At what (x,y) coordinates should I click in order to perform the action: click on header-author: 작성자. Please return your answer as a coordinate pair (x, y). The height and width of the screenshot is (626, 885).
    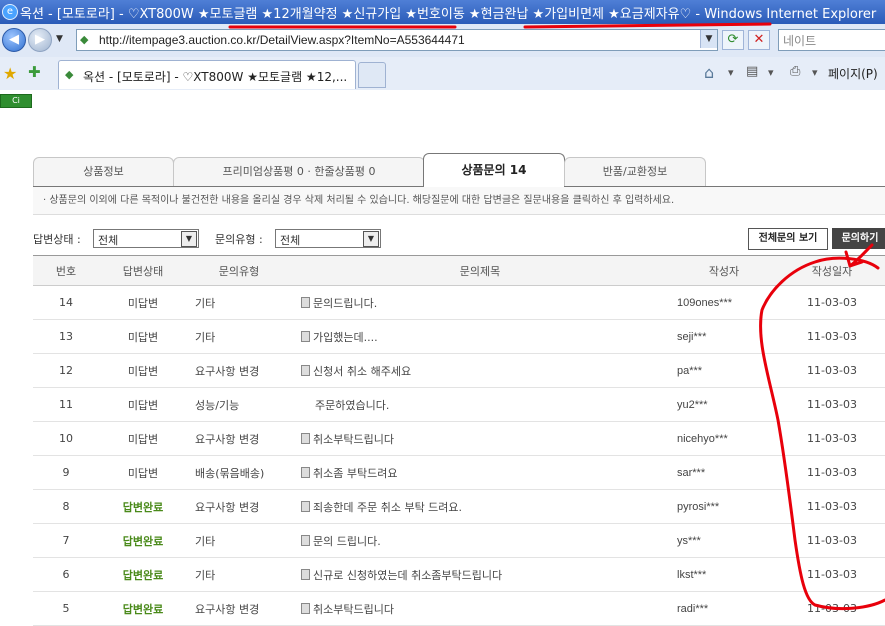
    Looking at the image, I should click on (724, 270).